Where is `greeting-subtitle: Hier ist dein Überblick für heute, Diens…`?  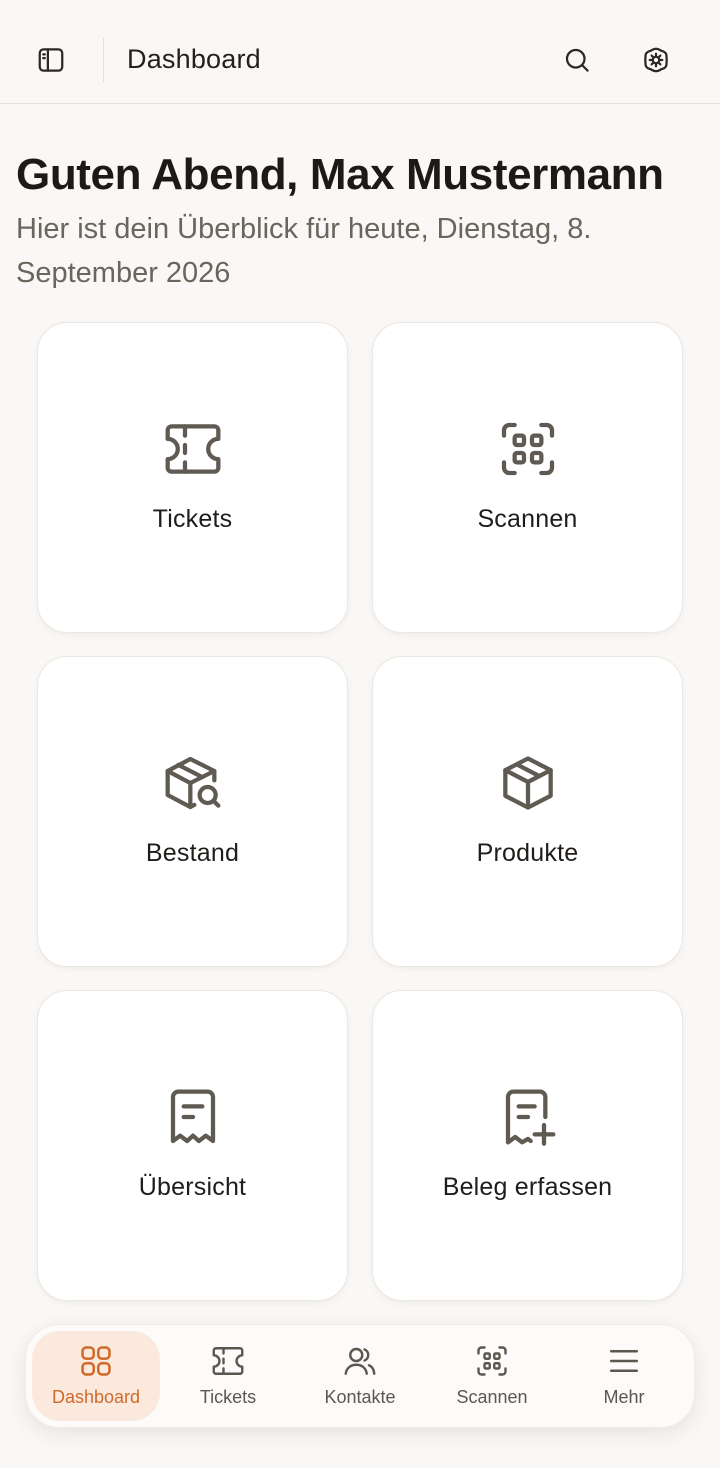 greeting-subtitle: Hier ist dein Überblick für heute, Diens… is located at coordinates (304, 251).